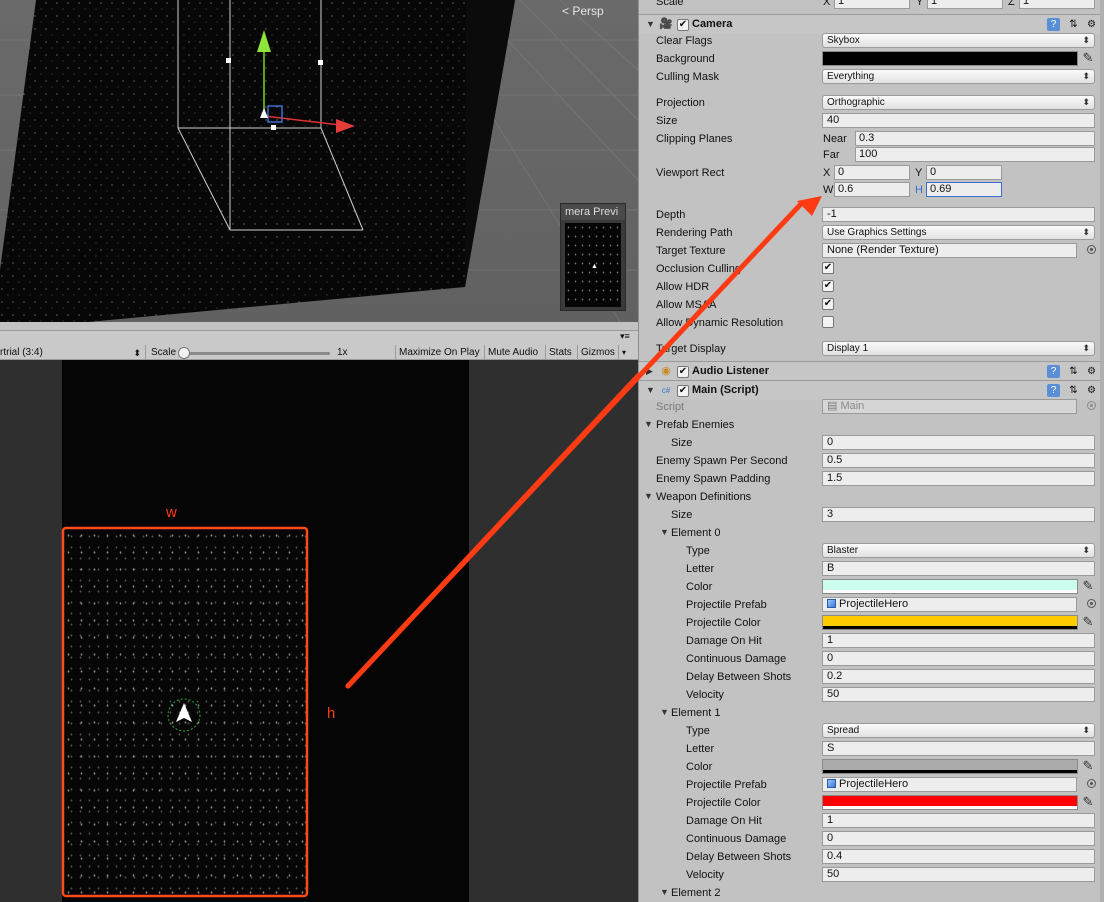 Image resolution: width=1104 pixels, height=902 pixels. I want to click on camera-title: Camera, so click(712, 24).